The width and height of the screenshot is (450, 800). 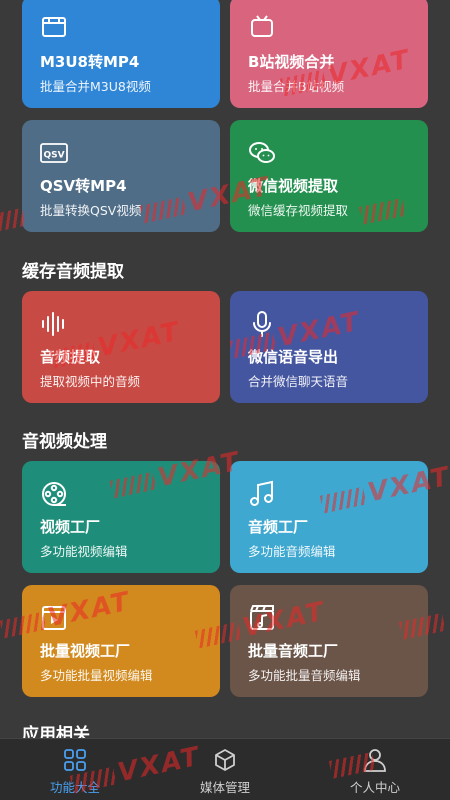 I want to click on card-title: 音频工厂, so click(x=278, y=527).